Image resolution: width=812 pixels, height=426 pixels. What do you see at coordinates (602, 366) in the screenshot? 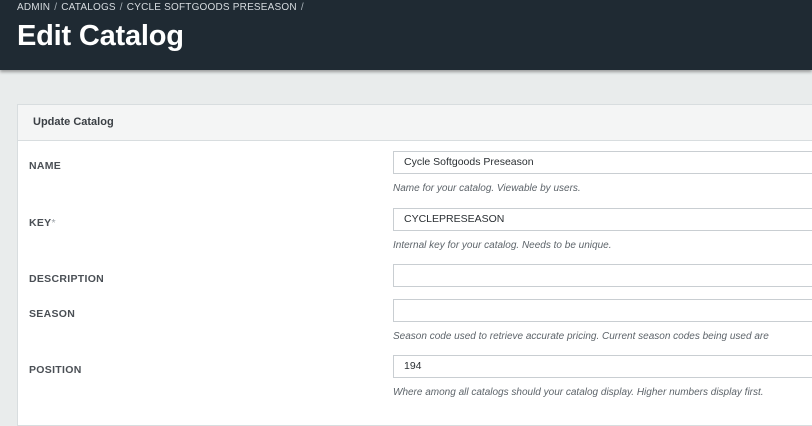
I see `position-input: 194` at bounding box center [602, 366].